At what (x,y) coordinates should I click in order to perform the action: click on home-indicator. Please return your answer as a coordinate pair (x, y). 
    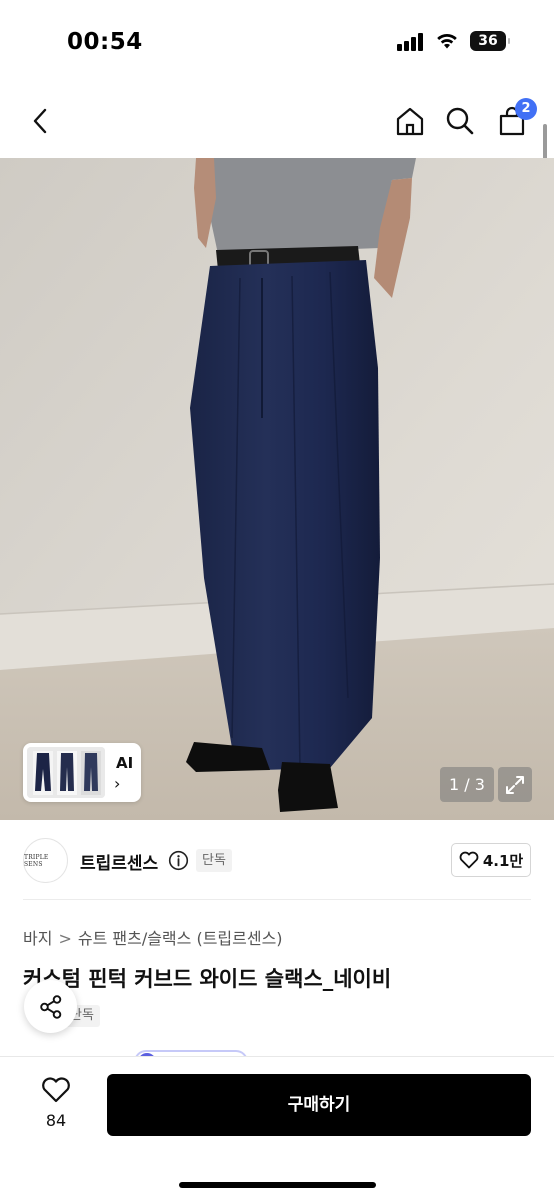
    Looking at the image, I should click on (277, 1185).